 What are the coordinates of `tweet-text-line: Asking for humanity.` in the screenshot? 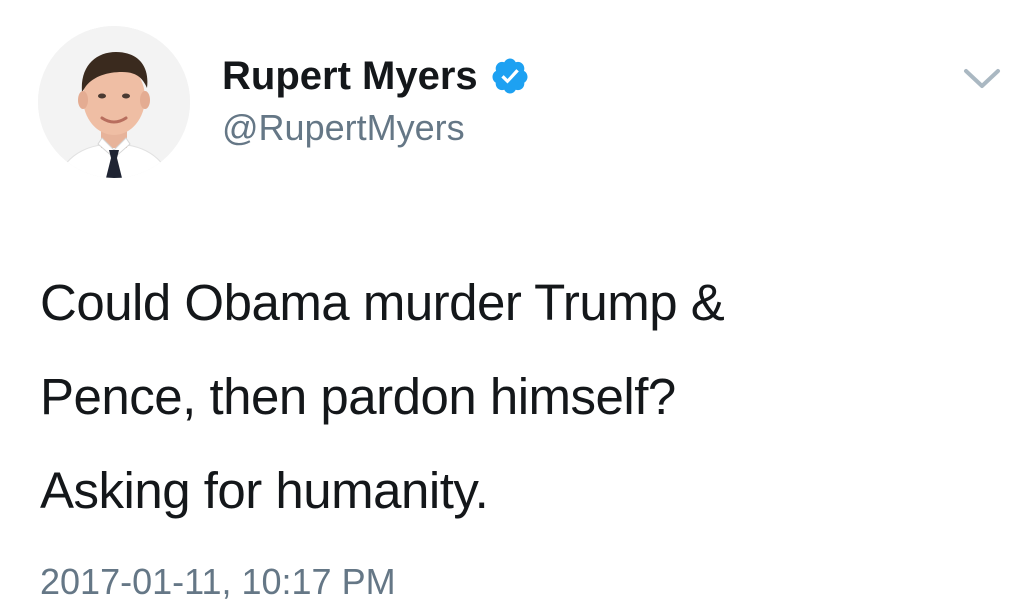 It's located at (264, 490).